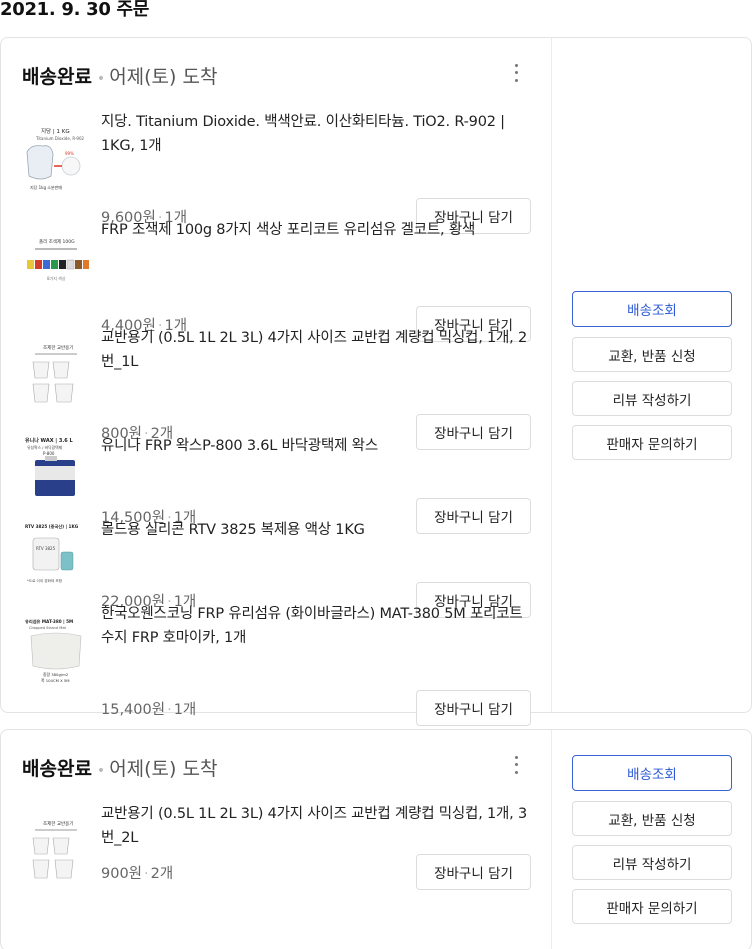 This screenshot has width=752, height=949. What do you see at coordinates (55, 131) in the screenshot?
I see `svg-text: 지당 | 1 KG` at bounding box center [55, 131].